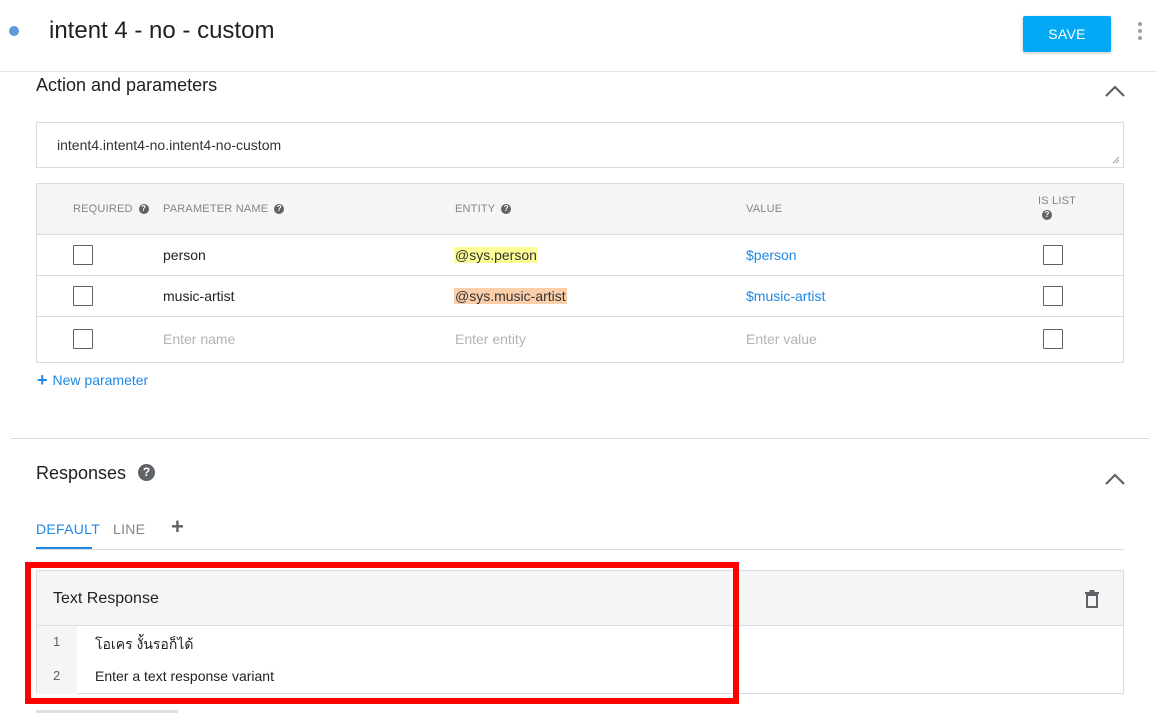 Image resolution: width=1157 pixels, height=713 pixels. Describe the element at coordinates (169, 145) in the screenshot. I see `action-value: intent4.intent4-no.intent4-no-custom` at that location.